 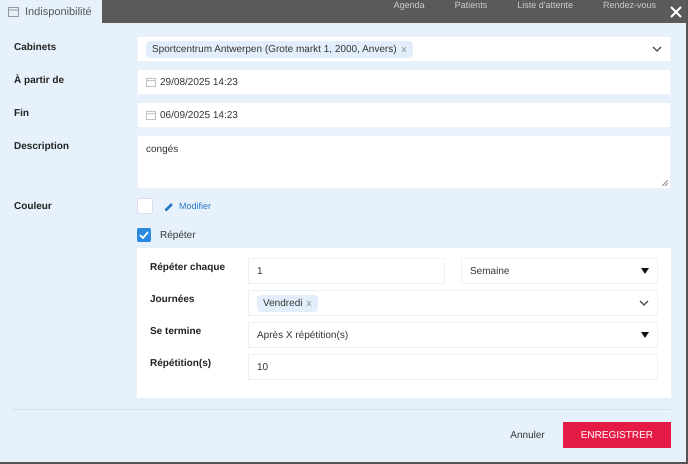 What do you see at coordinates (287, 303) in the screenshot?
I see `day-tag: Vendredi` at bounding box center [287, 303].